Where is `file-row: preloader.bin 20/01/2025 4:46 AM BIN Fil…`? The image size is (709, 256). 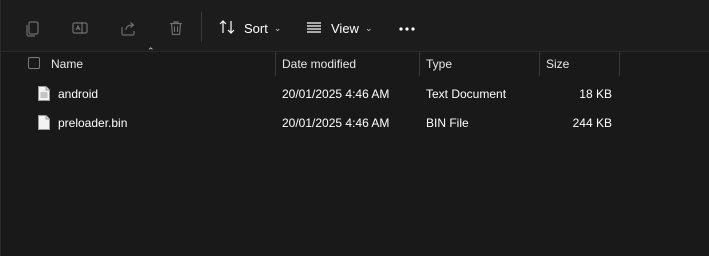 file-row: preloader.bin 20/01/2025 4:46 AM BIN Fil… is located at coordinates (355, 123).